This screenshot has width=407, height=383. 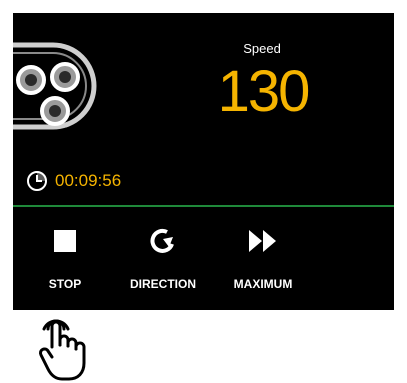 I want to click on stop-button: STOP, so click(x=65, y=259).